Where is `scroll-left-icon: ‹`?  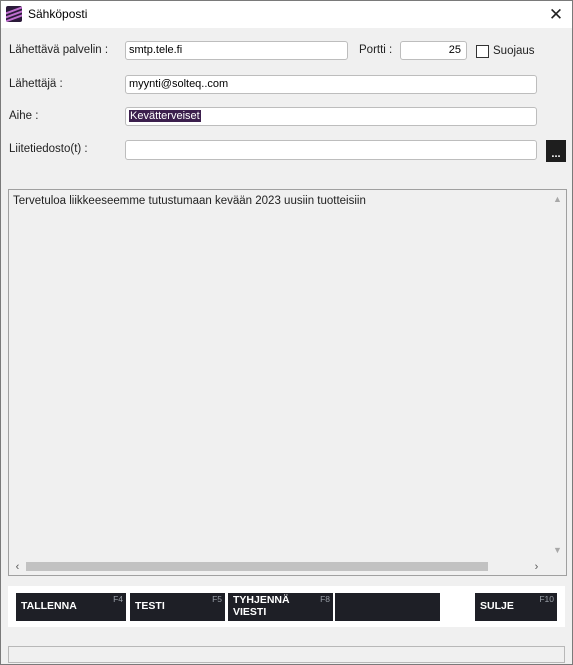 scroll-left-icon: ‹ is located at coordinates (17, 566).